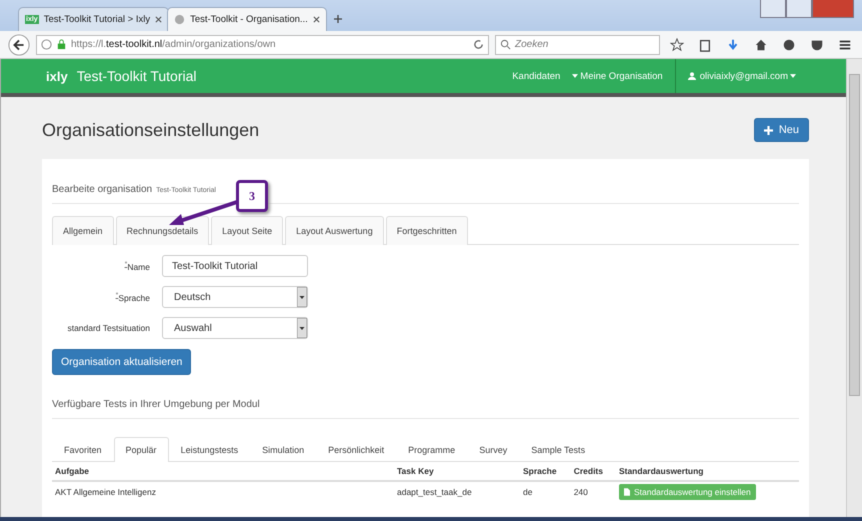 The image size is (862, 521). What do you see at coordinates (102, 189) in the screenshot?
I see `section-heading: Bearbeite organisation` at bounding box center [102, 189].